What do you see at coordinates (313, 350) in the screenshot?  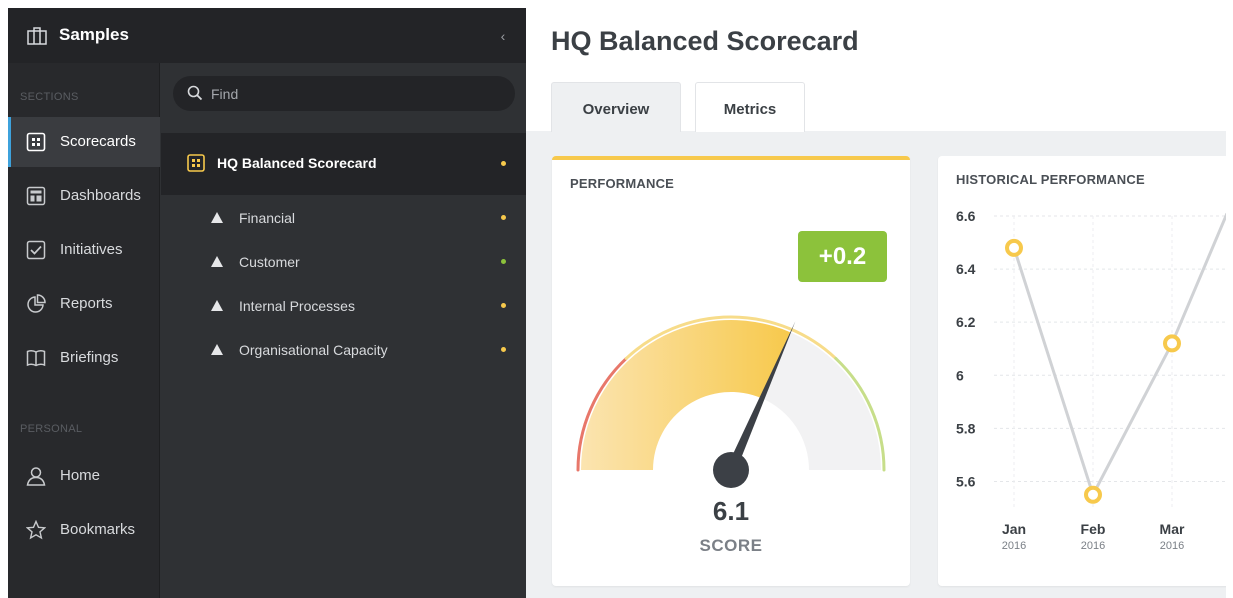 I see `tree-item-label: Organisational Capacity` at bounding box center [313, 350].